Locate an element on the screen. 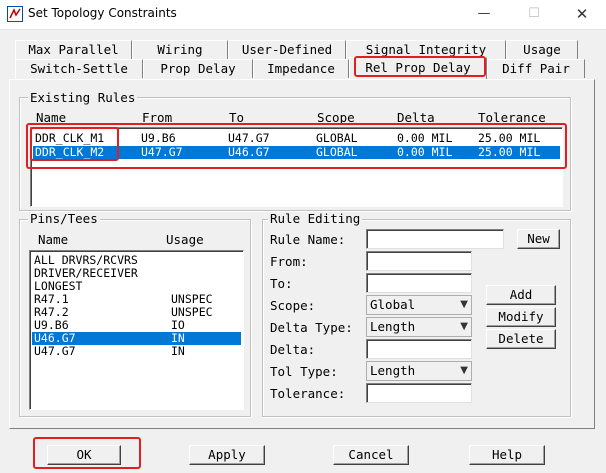 Image resolution: width=606 pixels, height=473 pixels. existing-rules-label: Existing Rules is located at coordinates (83, 97).